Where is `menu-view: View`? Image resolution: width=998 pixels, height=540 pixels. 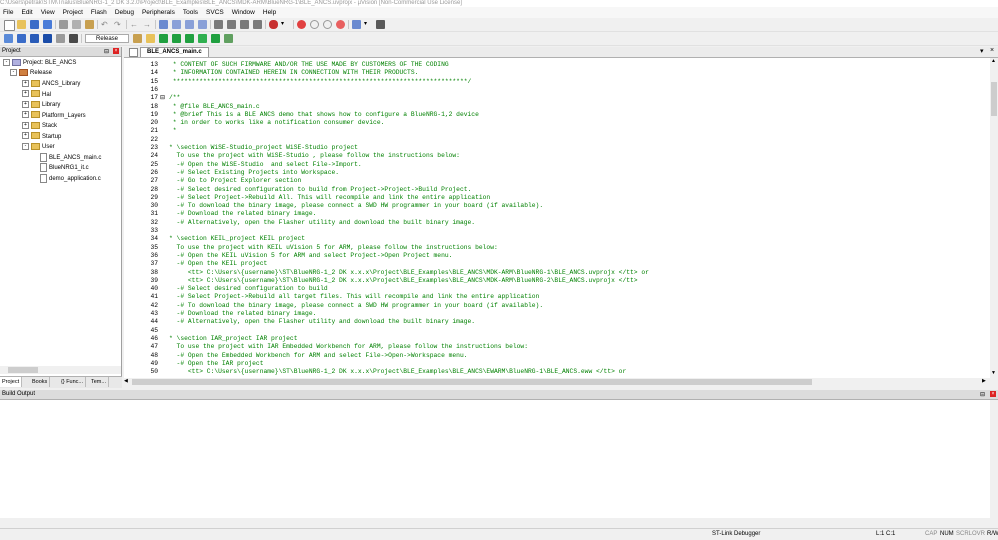
menu-view: View is located at coordinates (48, 12).